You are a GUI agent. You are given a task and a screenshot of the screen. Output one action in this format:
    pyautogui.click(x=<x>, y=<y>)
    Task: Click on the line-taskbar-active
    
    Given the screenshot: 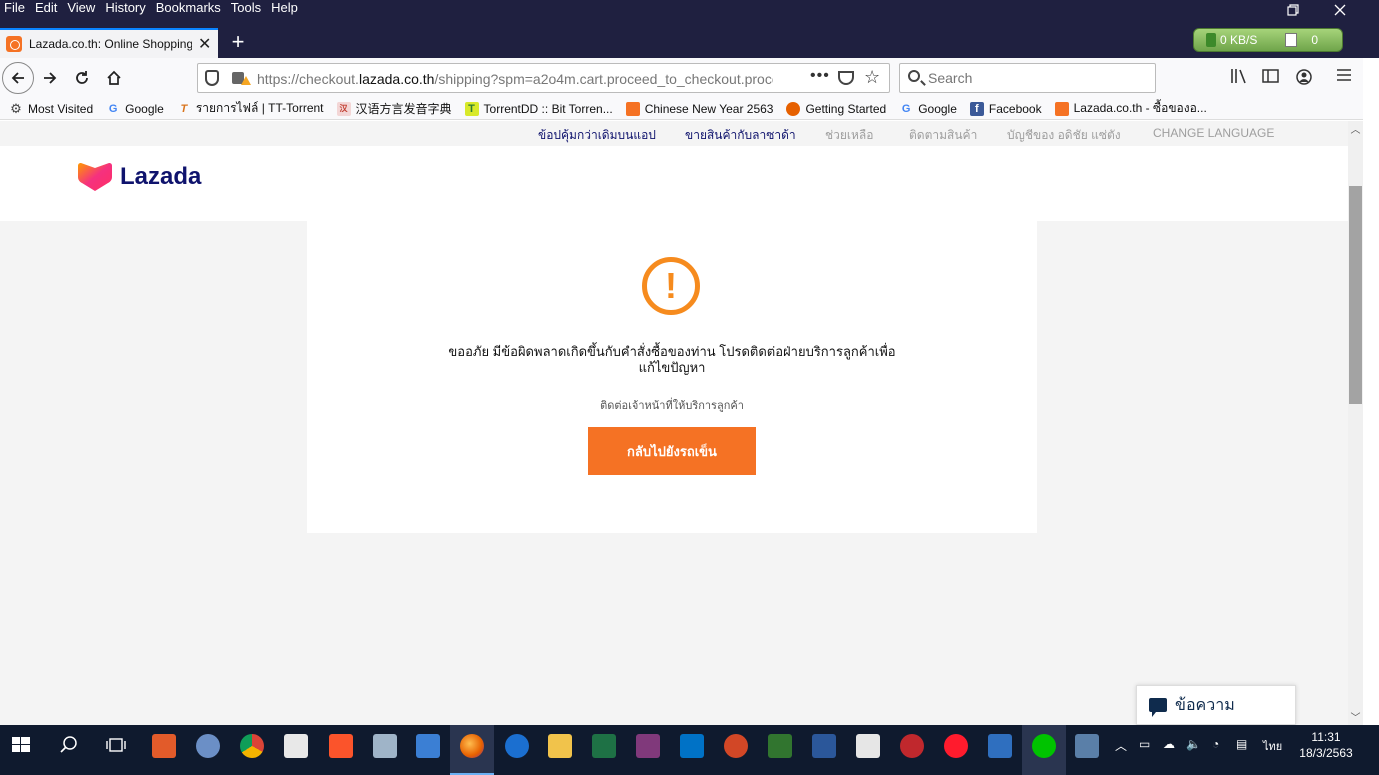 What is the action you would take?
    pyautogui.click(x=1044, y=750)
    